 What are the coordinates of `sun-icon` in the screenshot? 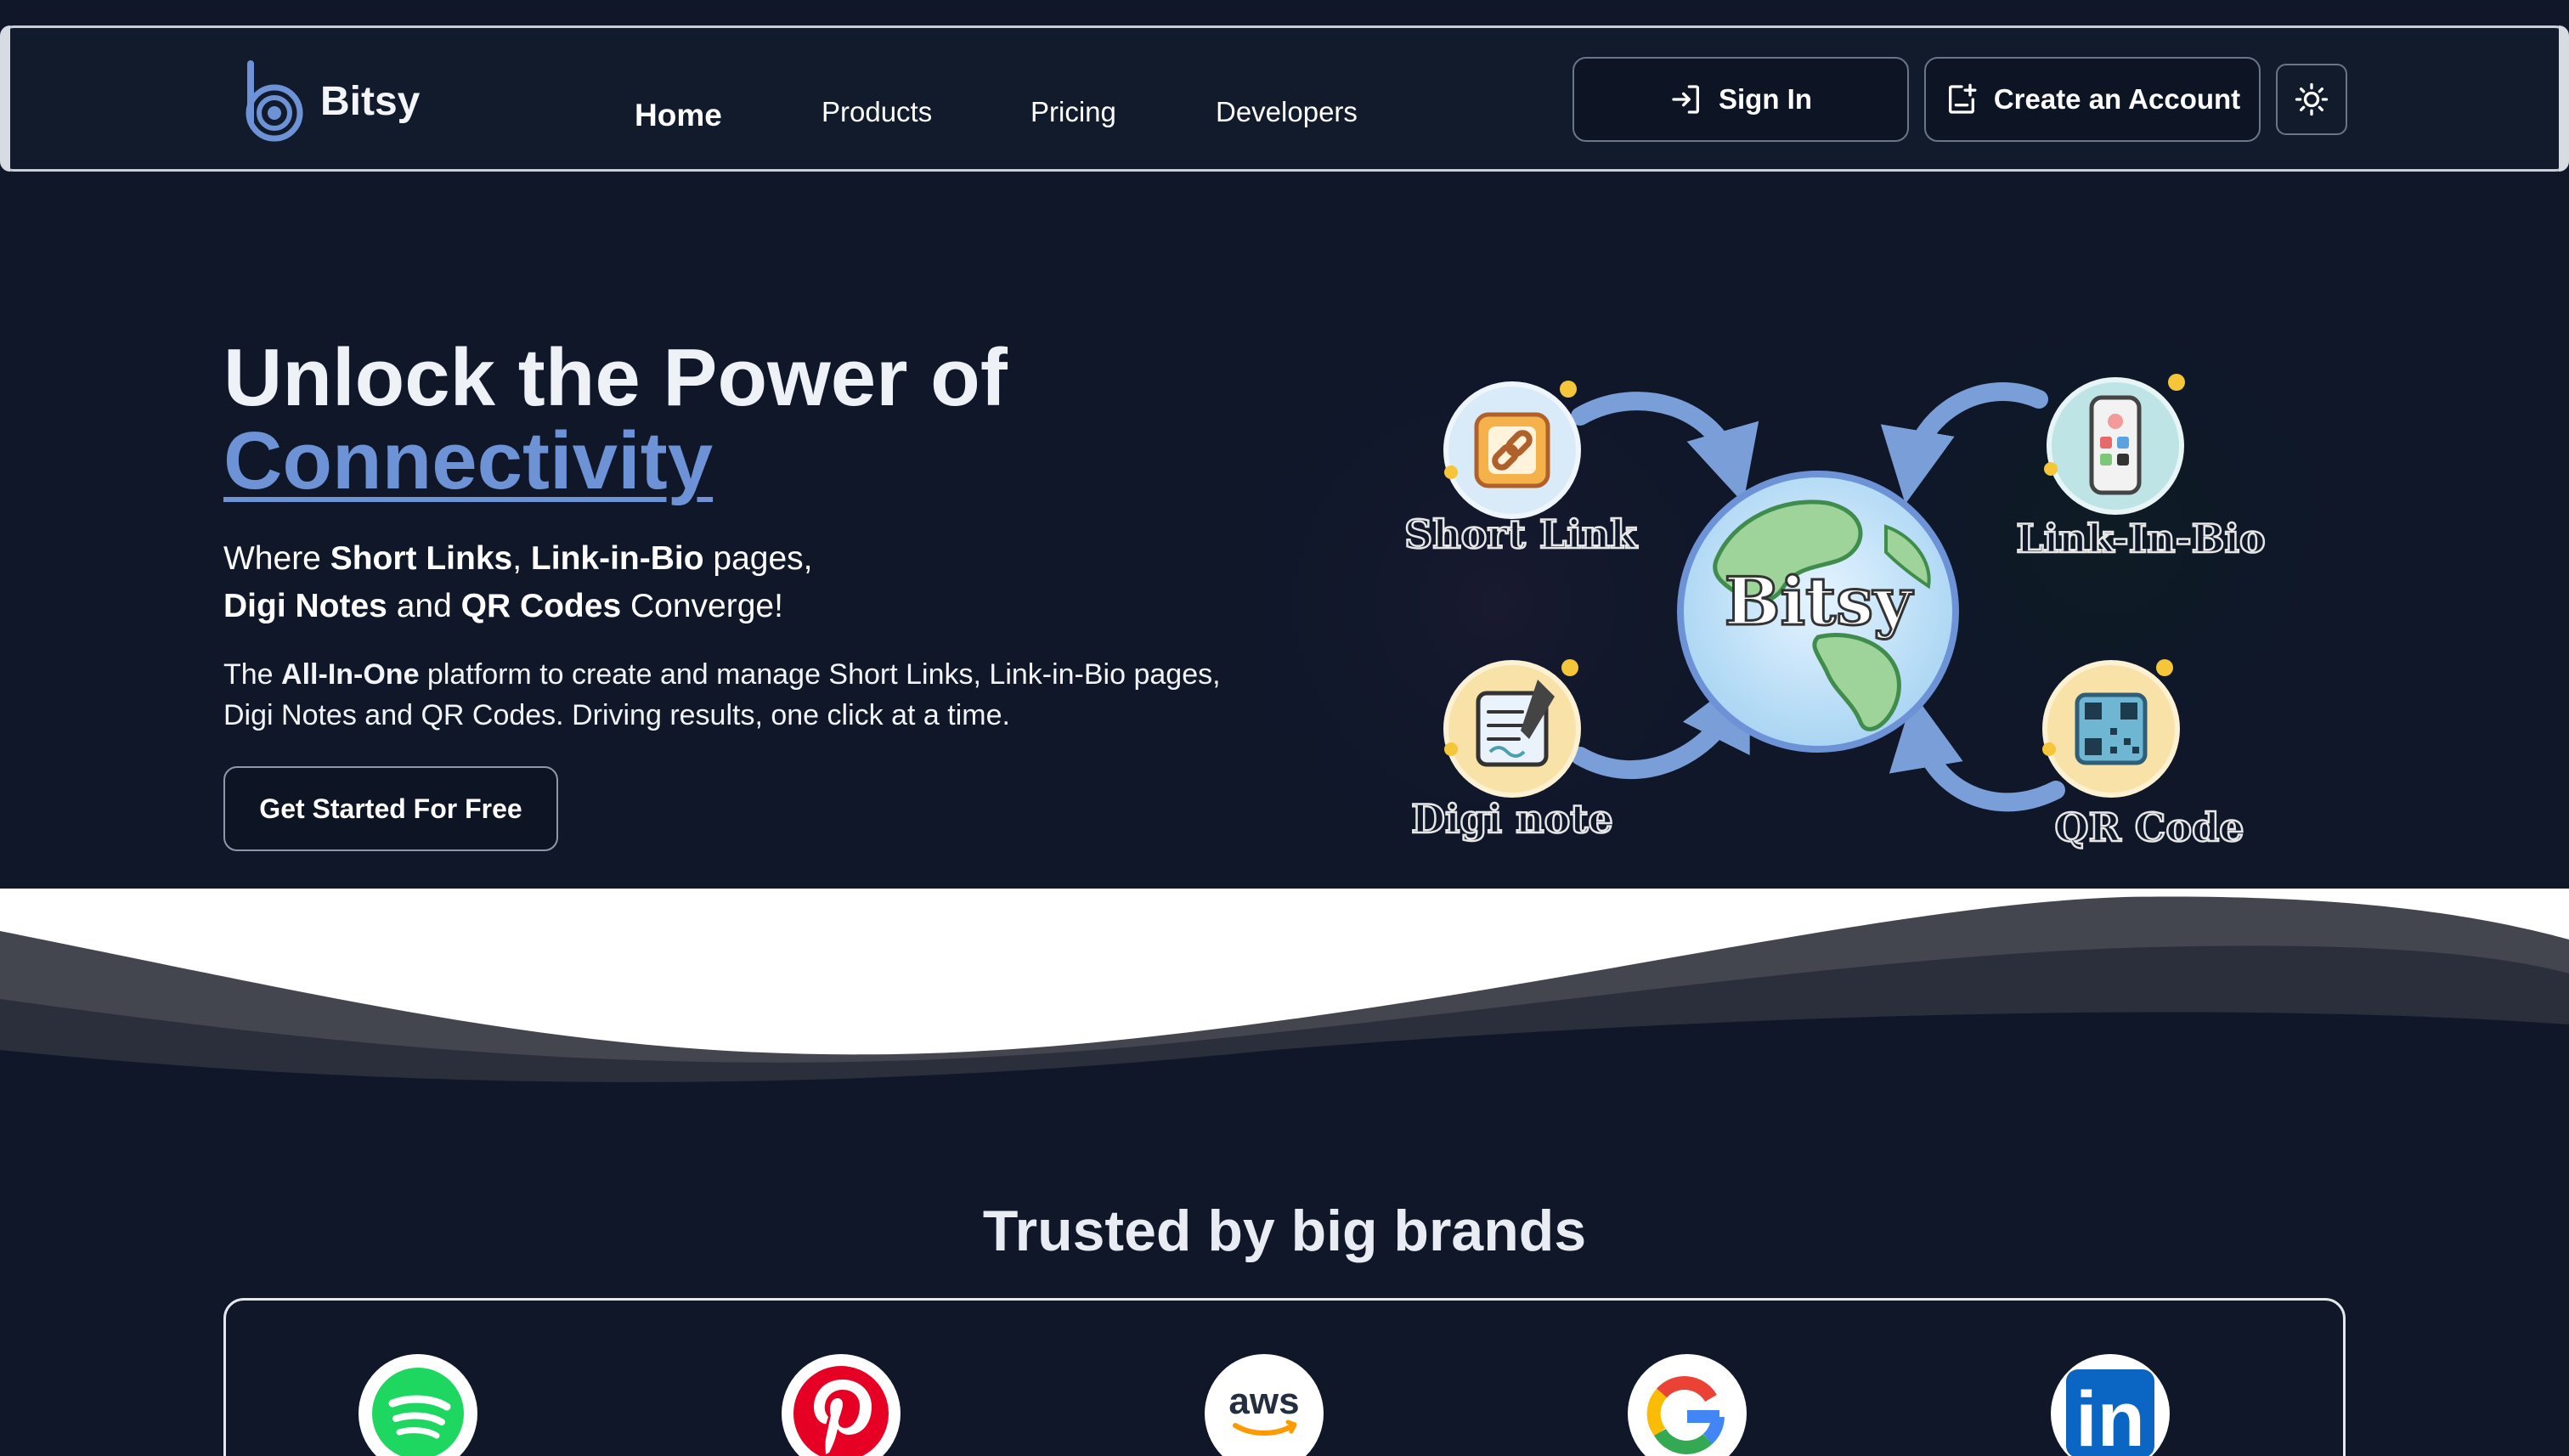 It's located at (2312, 99).